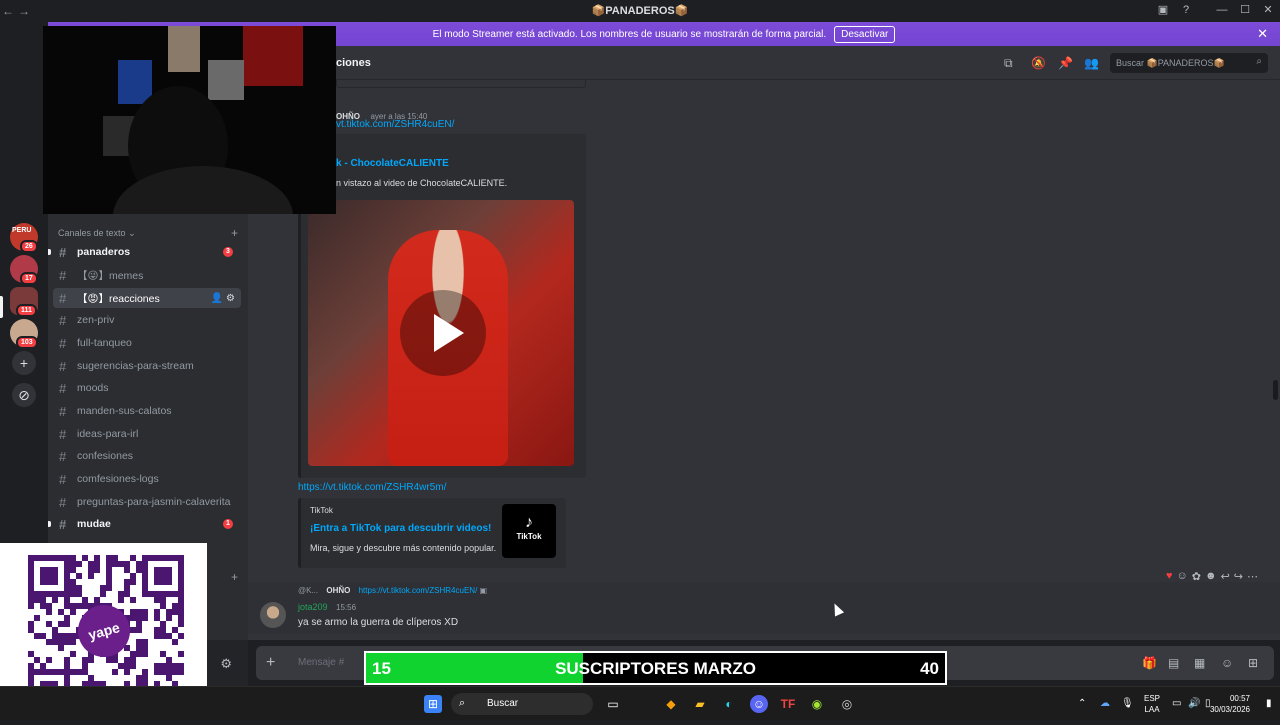  Describe the element at coordinates (234, 577) in the screenshot. I see `add-icon: +` at that location.